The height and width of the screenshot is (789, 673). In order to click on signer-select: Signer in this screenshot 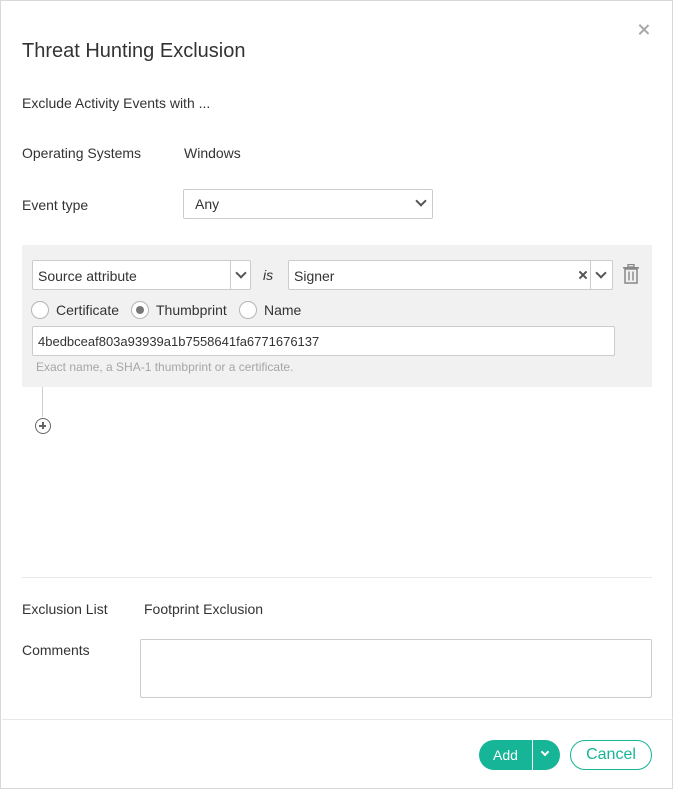, I will do `click(450, 275)`.